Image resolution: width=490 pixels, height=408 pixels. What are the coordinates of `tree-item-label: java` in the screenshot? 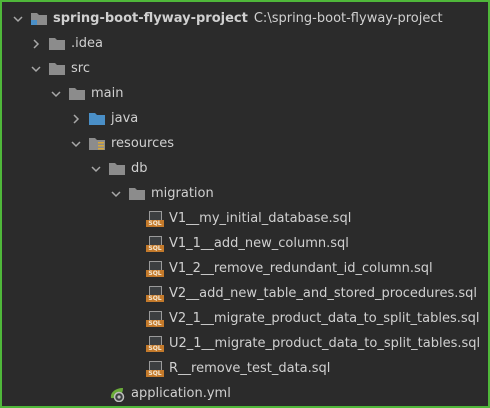 It's located at (125, 118).